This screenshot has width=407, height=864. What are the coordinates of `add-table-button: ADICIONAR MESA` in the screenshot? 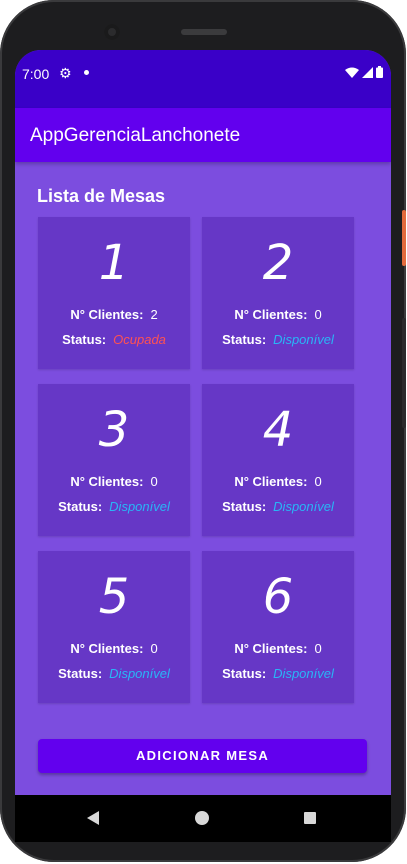 It's located at (202, 756).